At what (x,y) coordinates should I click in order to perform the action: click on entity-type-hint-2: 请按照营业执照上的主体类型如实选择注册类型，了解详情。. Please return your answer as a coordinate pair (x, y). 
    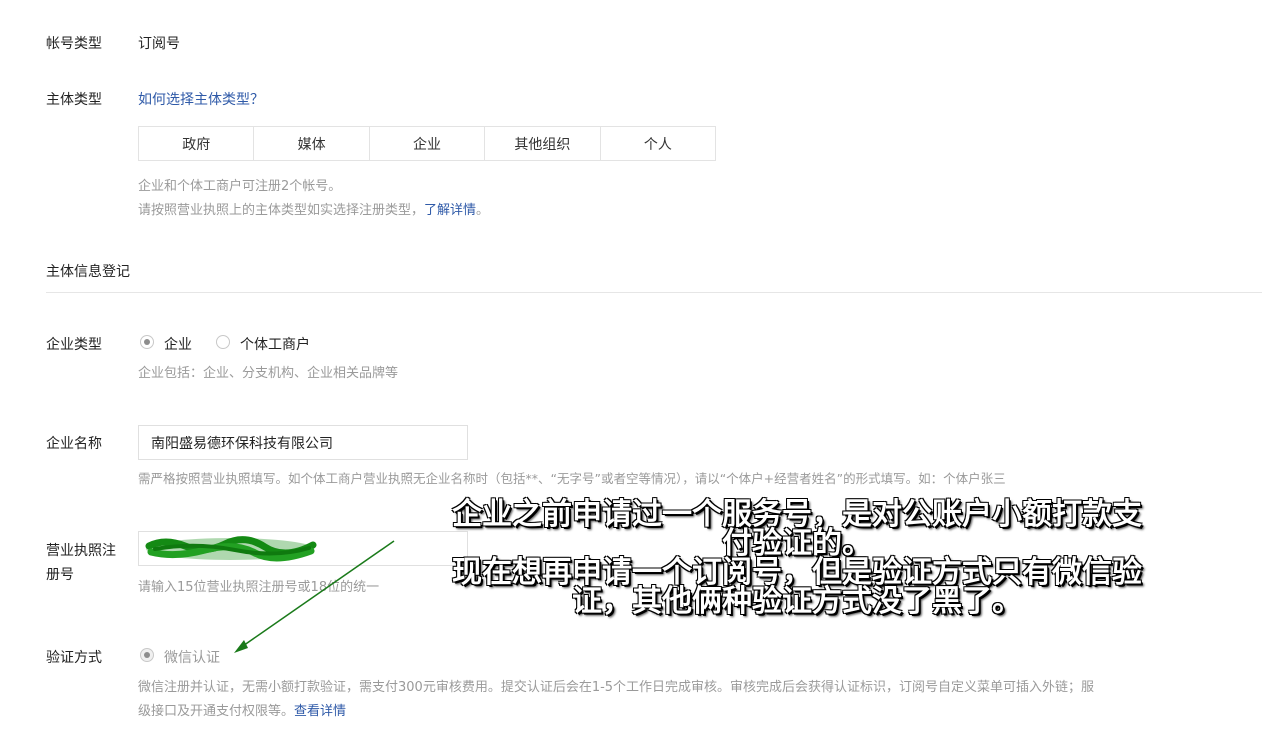
    Looking at the image, I should click on (313, 208).